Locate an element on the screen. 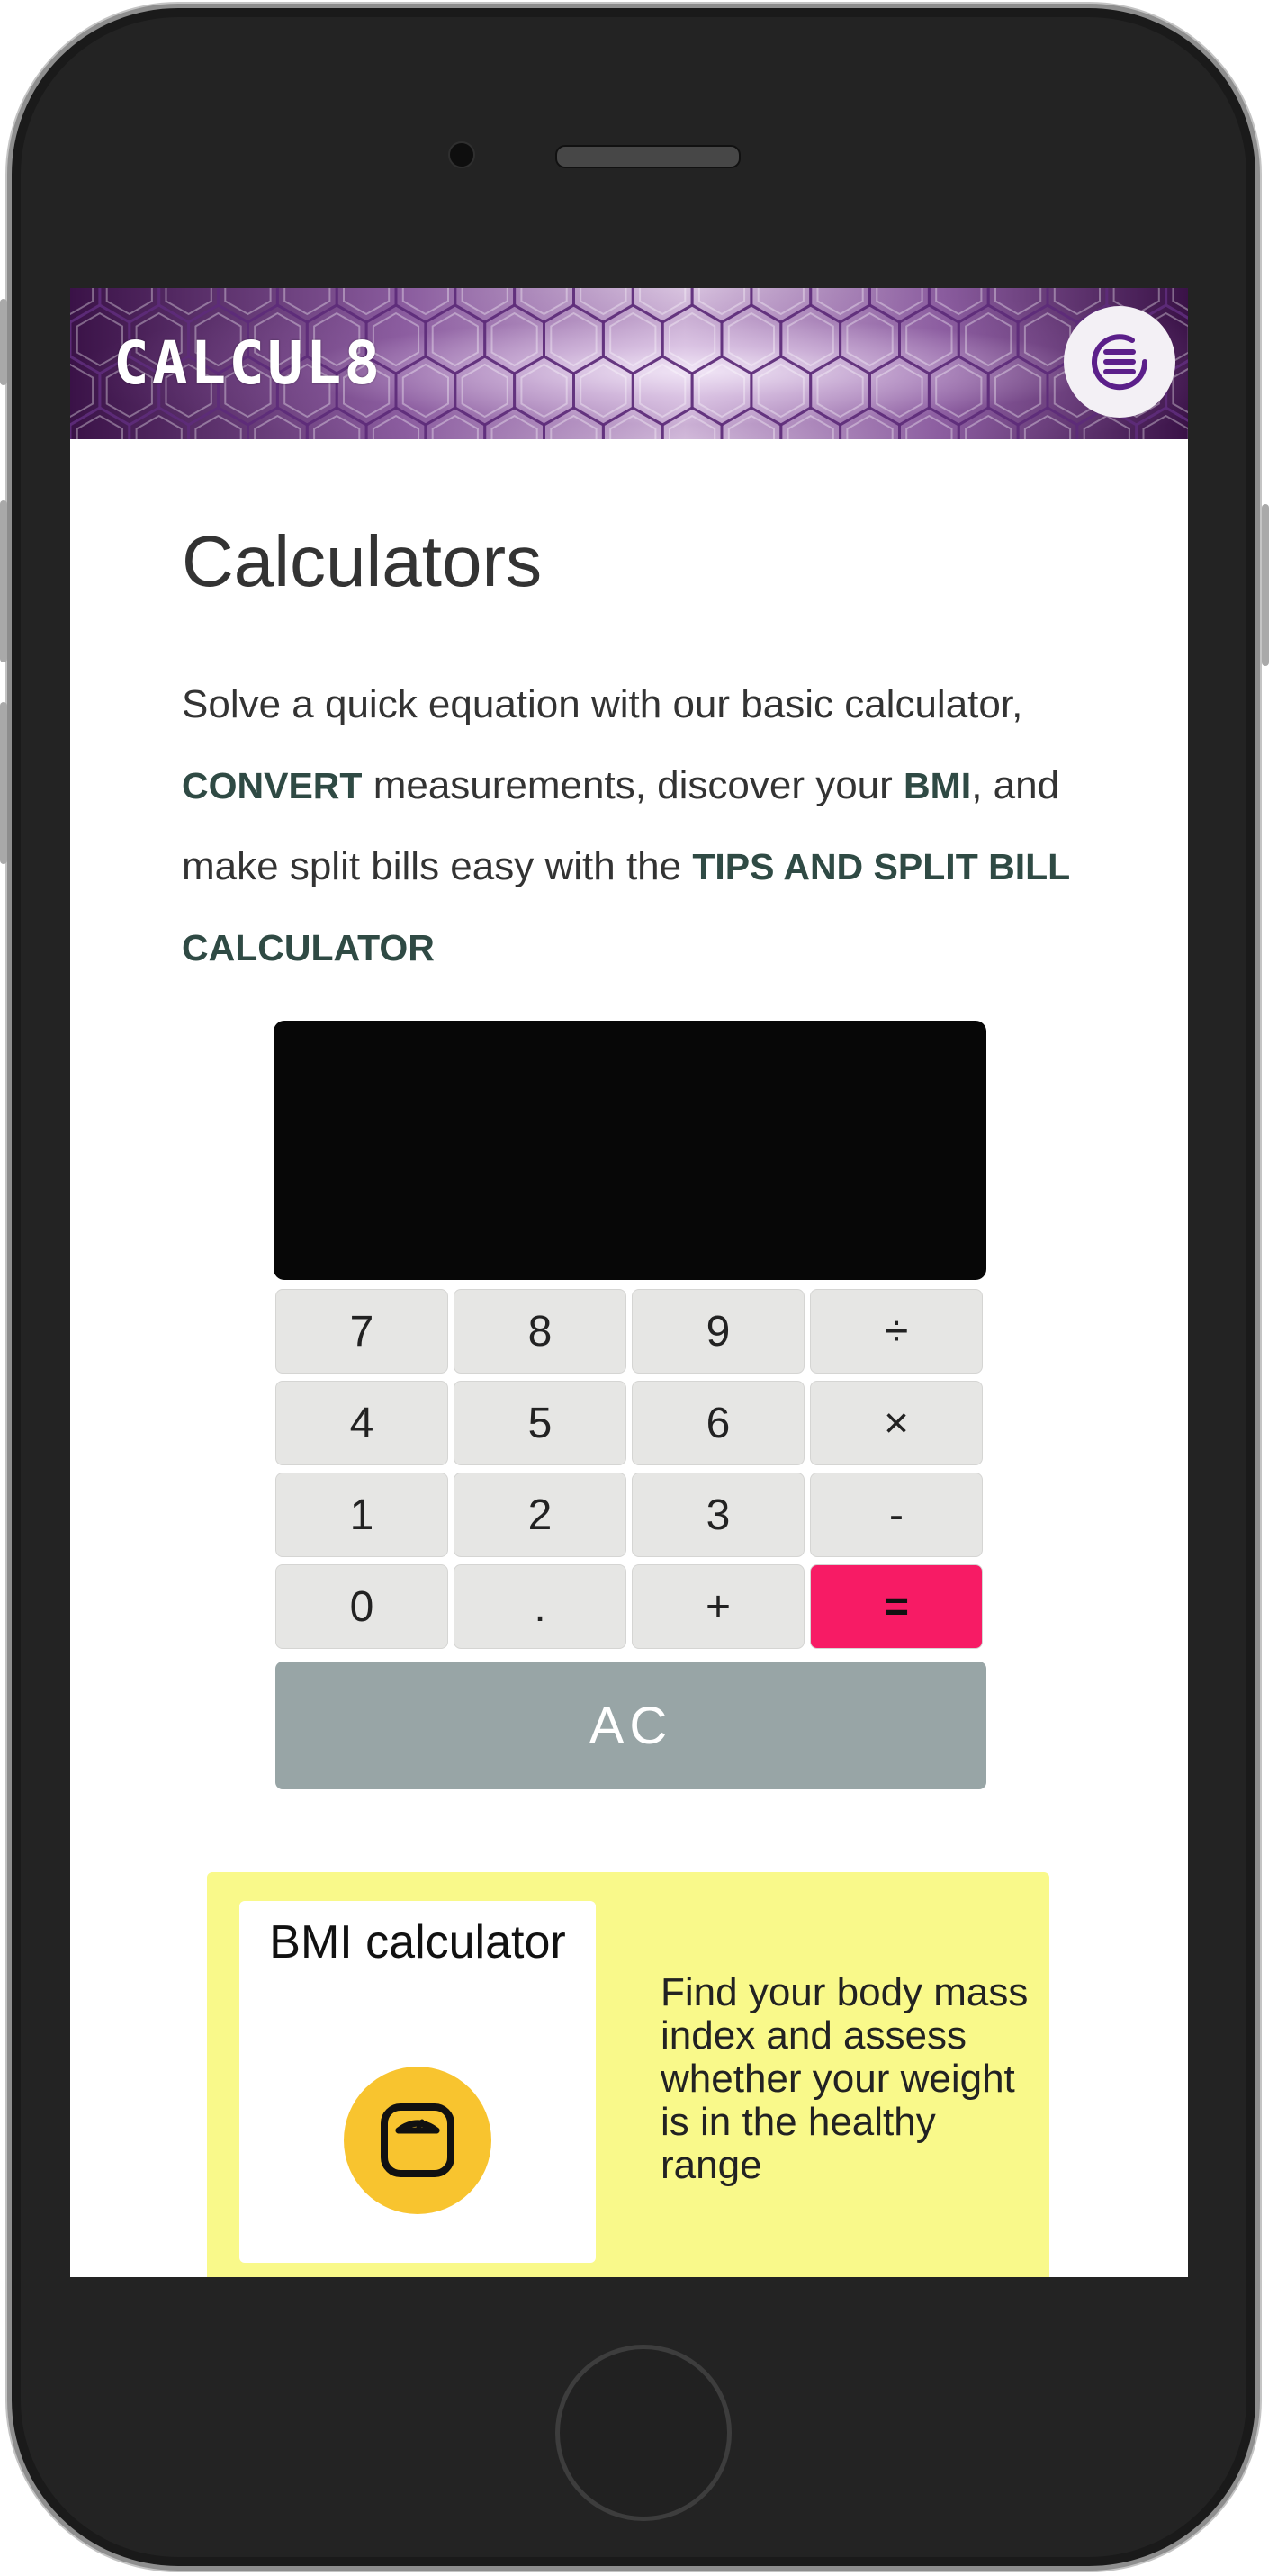 This screenshot has width=1269, height=2576. volume-up-button is located at coordinates (4, 581).